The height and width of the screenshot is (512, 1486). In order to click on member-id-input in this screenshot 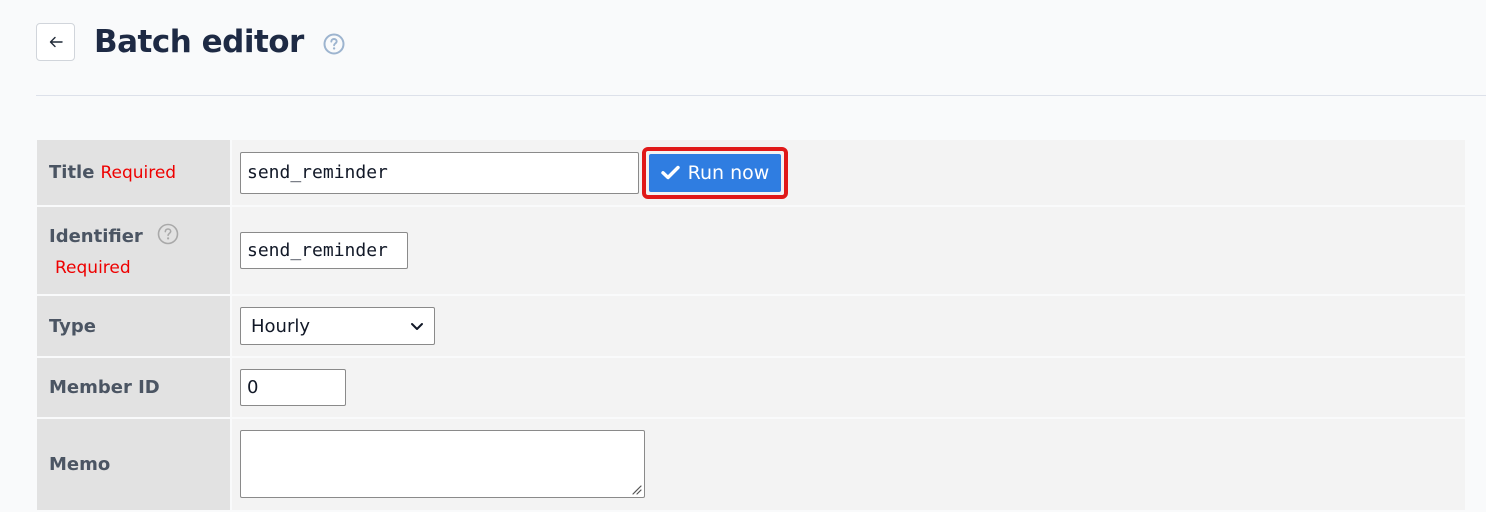, I will do `click(293, 387)`.